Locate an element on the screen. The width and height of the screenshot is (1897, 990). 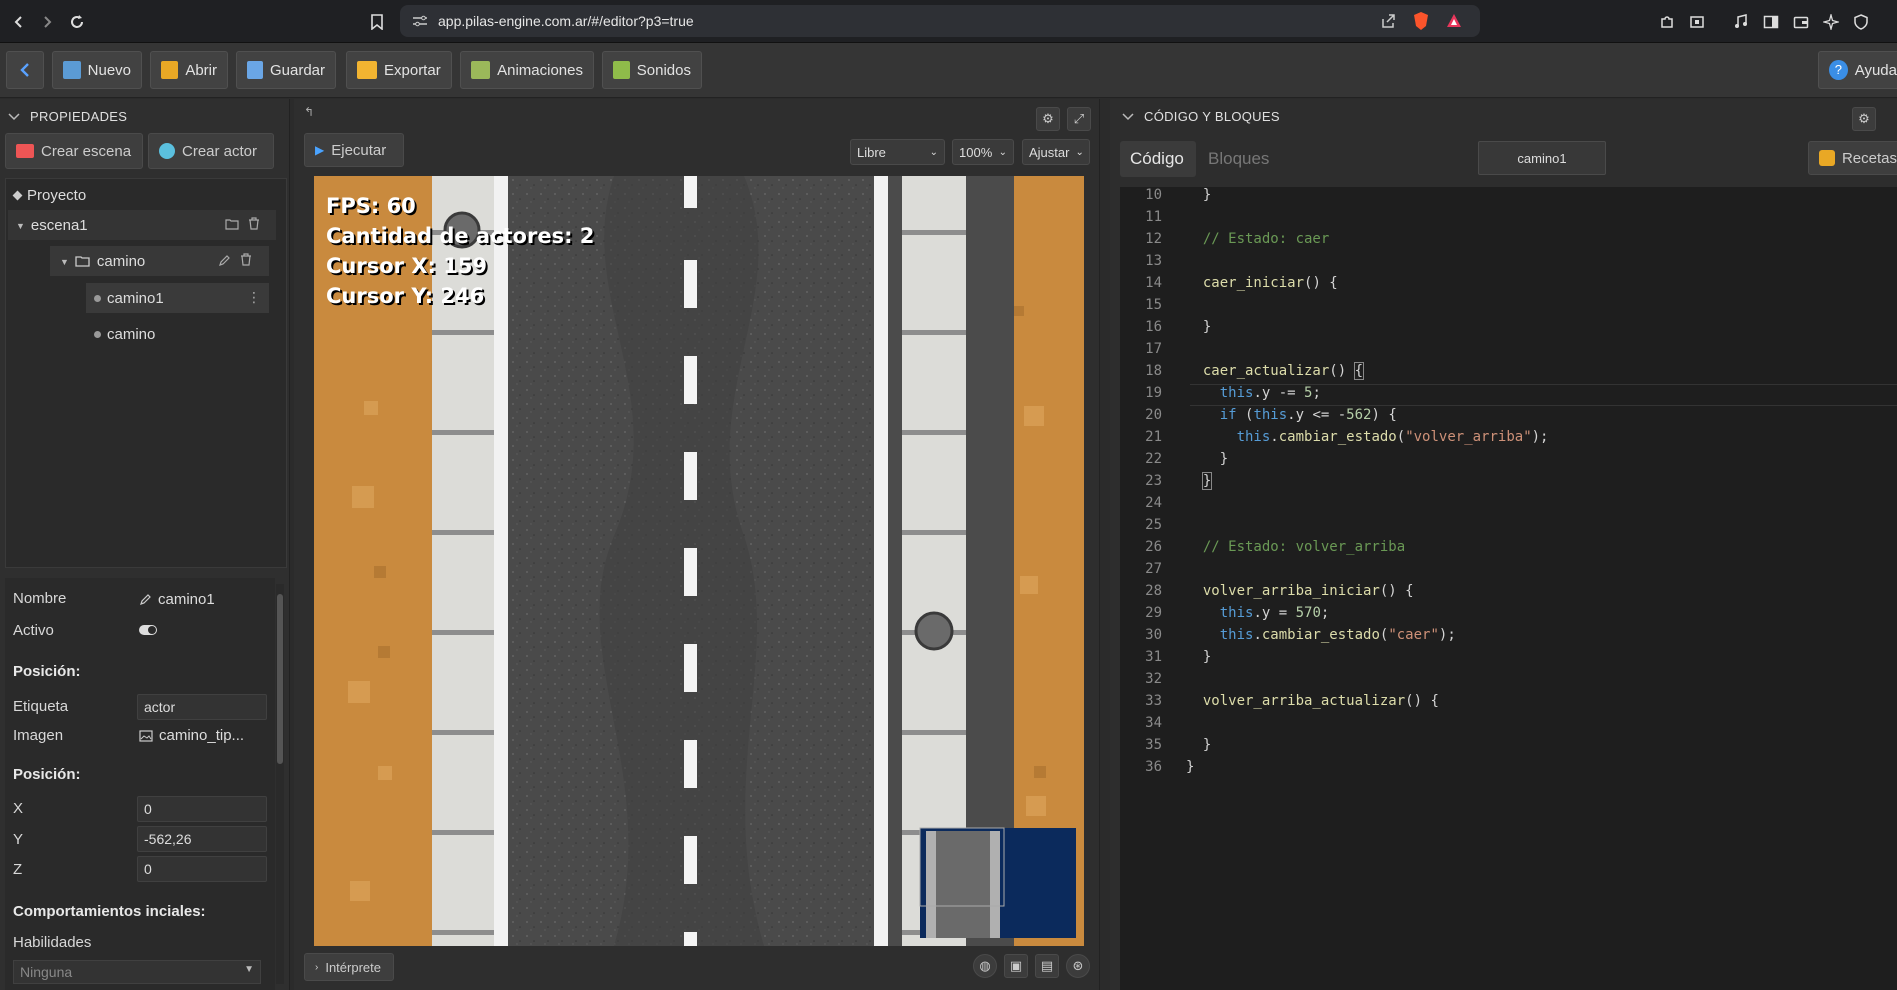
create-actor-label: Crear actor is located at coordinates (220, 151).